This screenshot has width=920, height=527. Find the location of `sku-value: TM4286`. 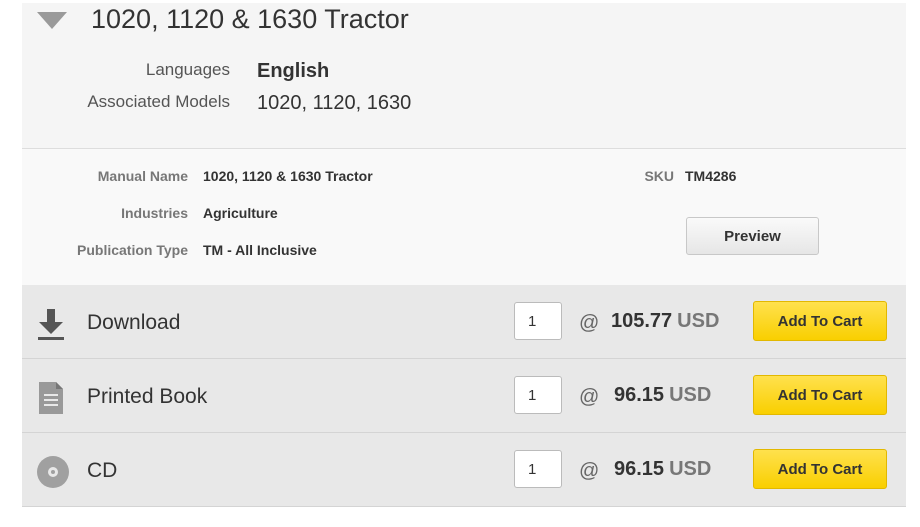

sku-value: TM4286 is located at coordinates (711, 176).